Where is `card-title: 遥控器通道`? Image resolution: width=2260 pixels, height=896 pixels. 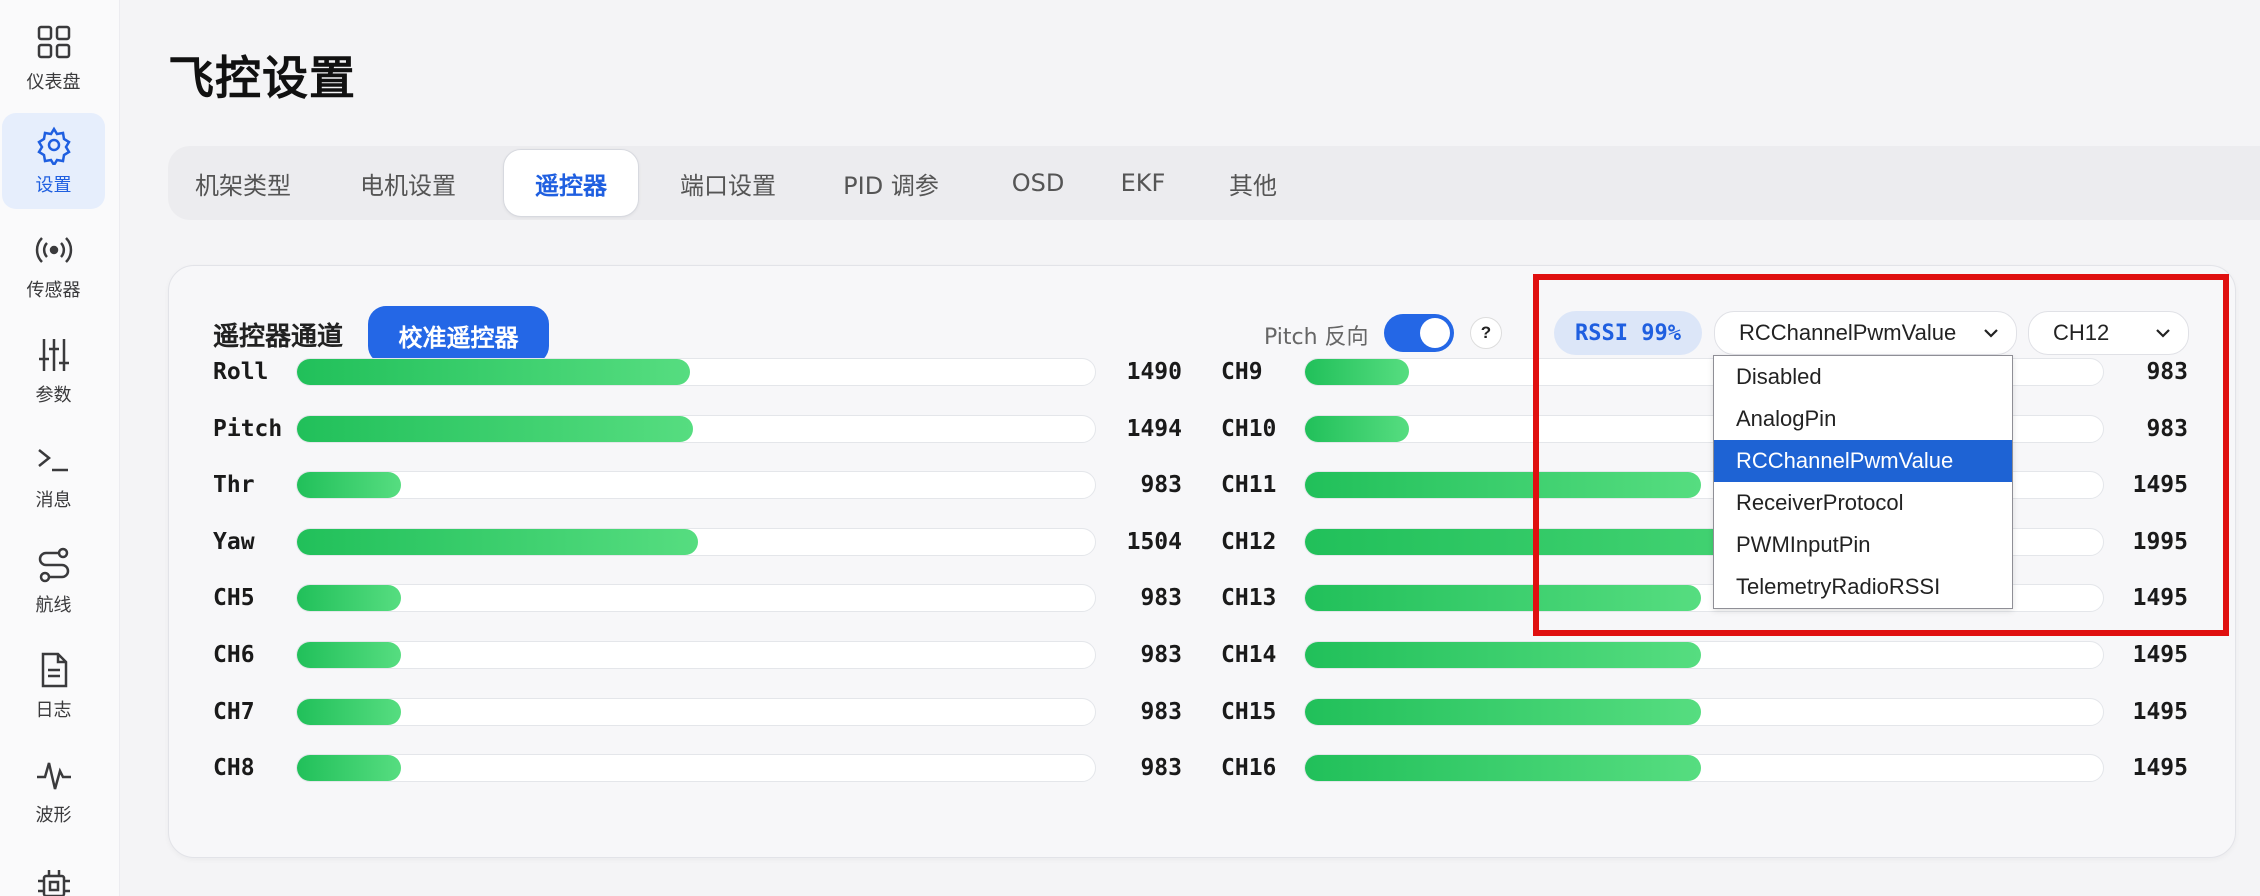 card-title: 遥控器通道 is located at coordinates (278, 337).